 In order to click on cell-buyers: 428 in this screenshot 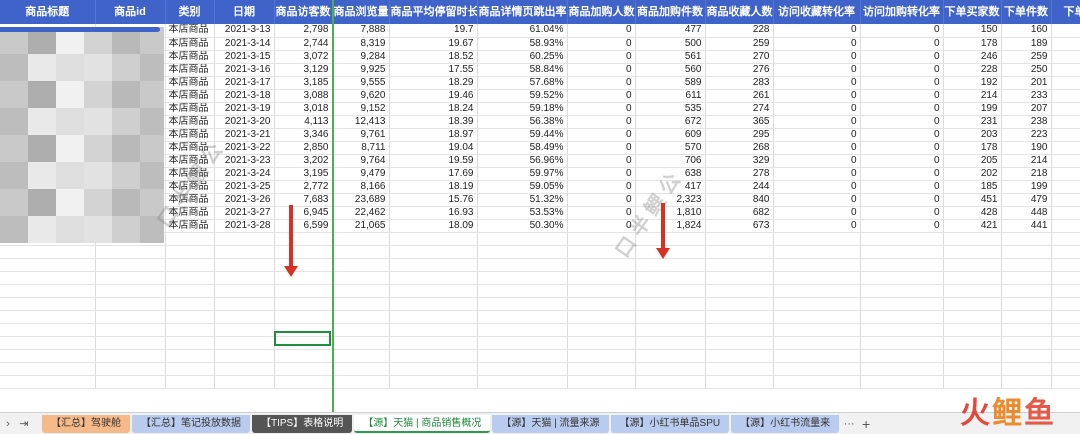, I will do `click(972, 213)`.